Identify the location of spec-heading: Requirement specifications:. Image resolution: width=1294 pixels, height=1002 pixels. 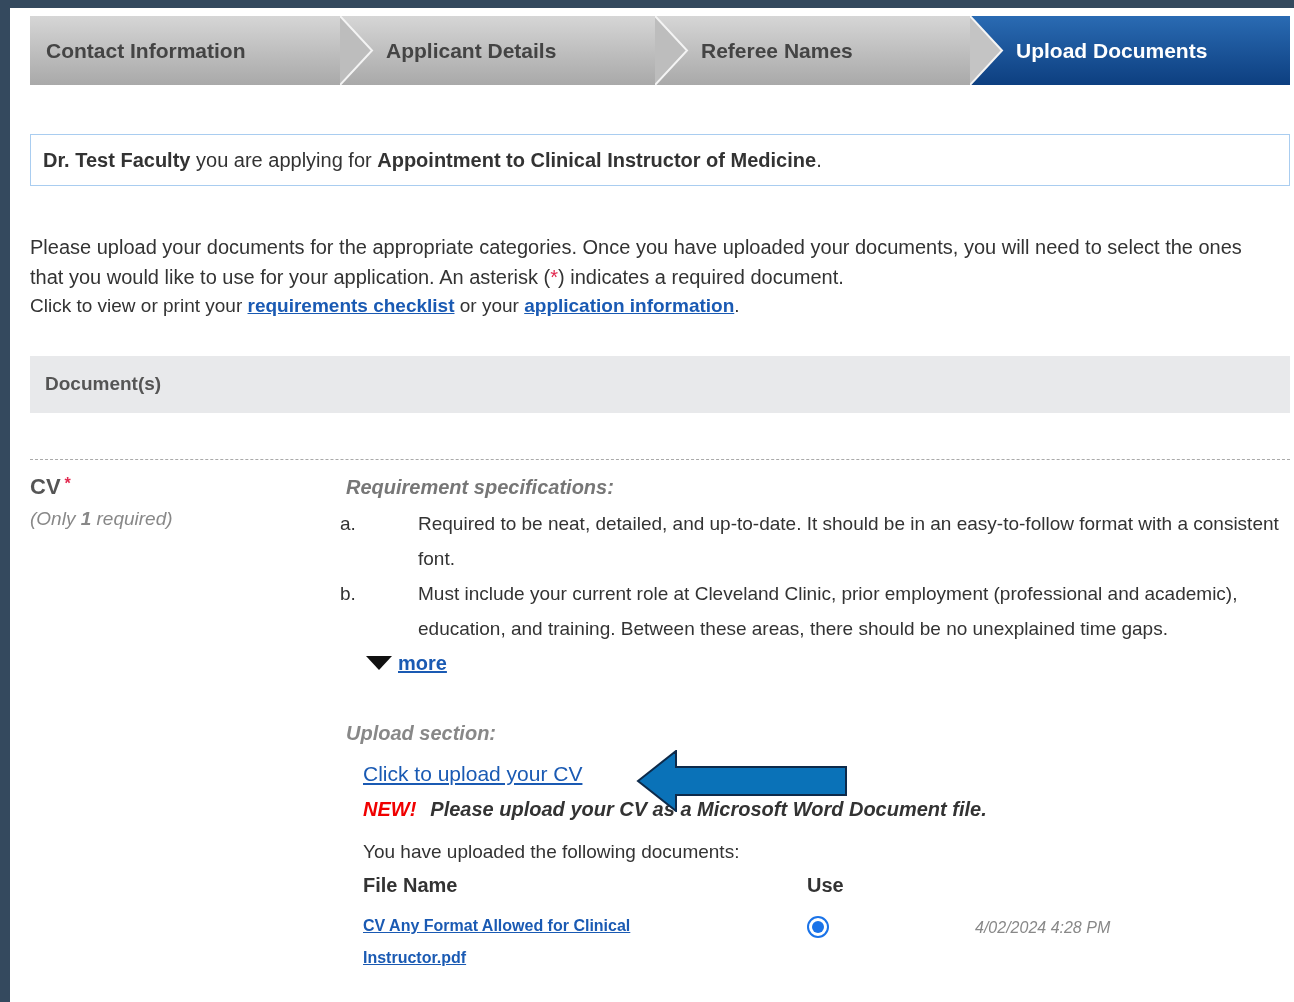
(480, 487).